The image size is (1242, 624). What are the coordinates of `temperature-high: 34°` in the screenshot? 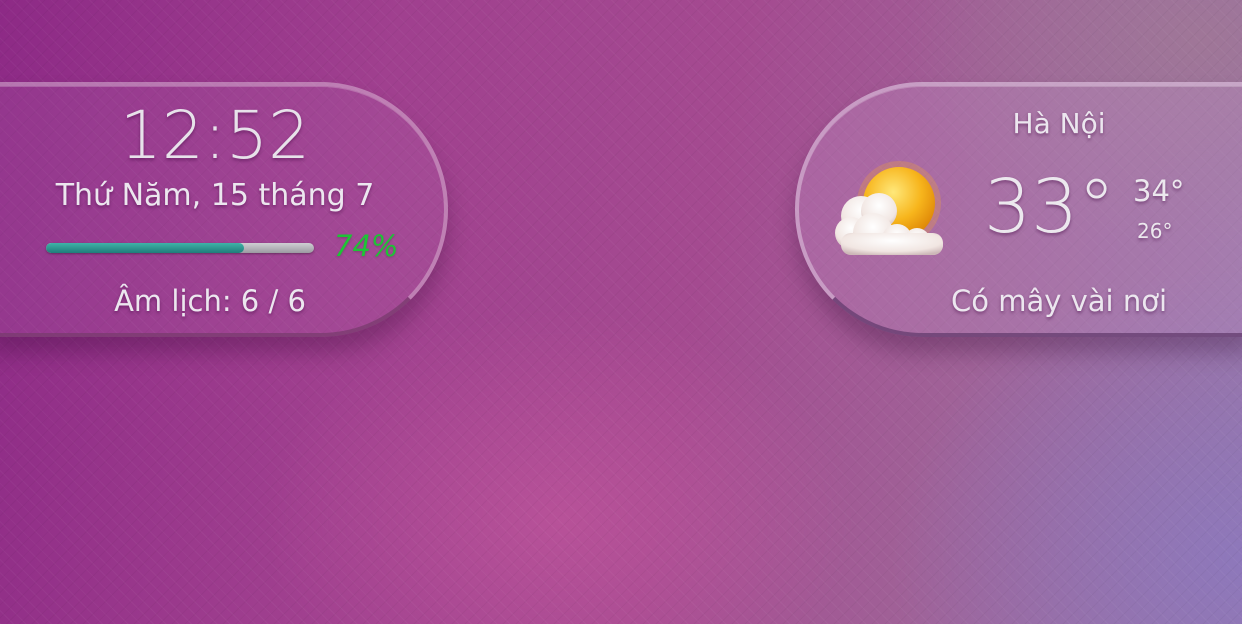 It's located at (1159, 191).